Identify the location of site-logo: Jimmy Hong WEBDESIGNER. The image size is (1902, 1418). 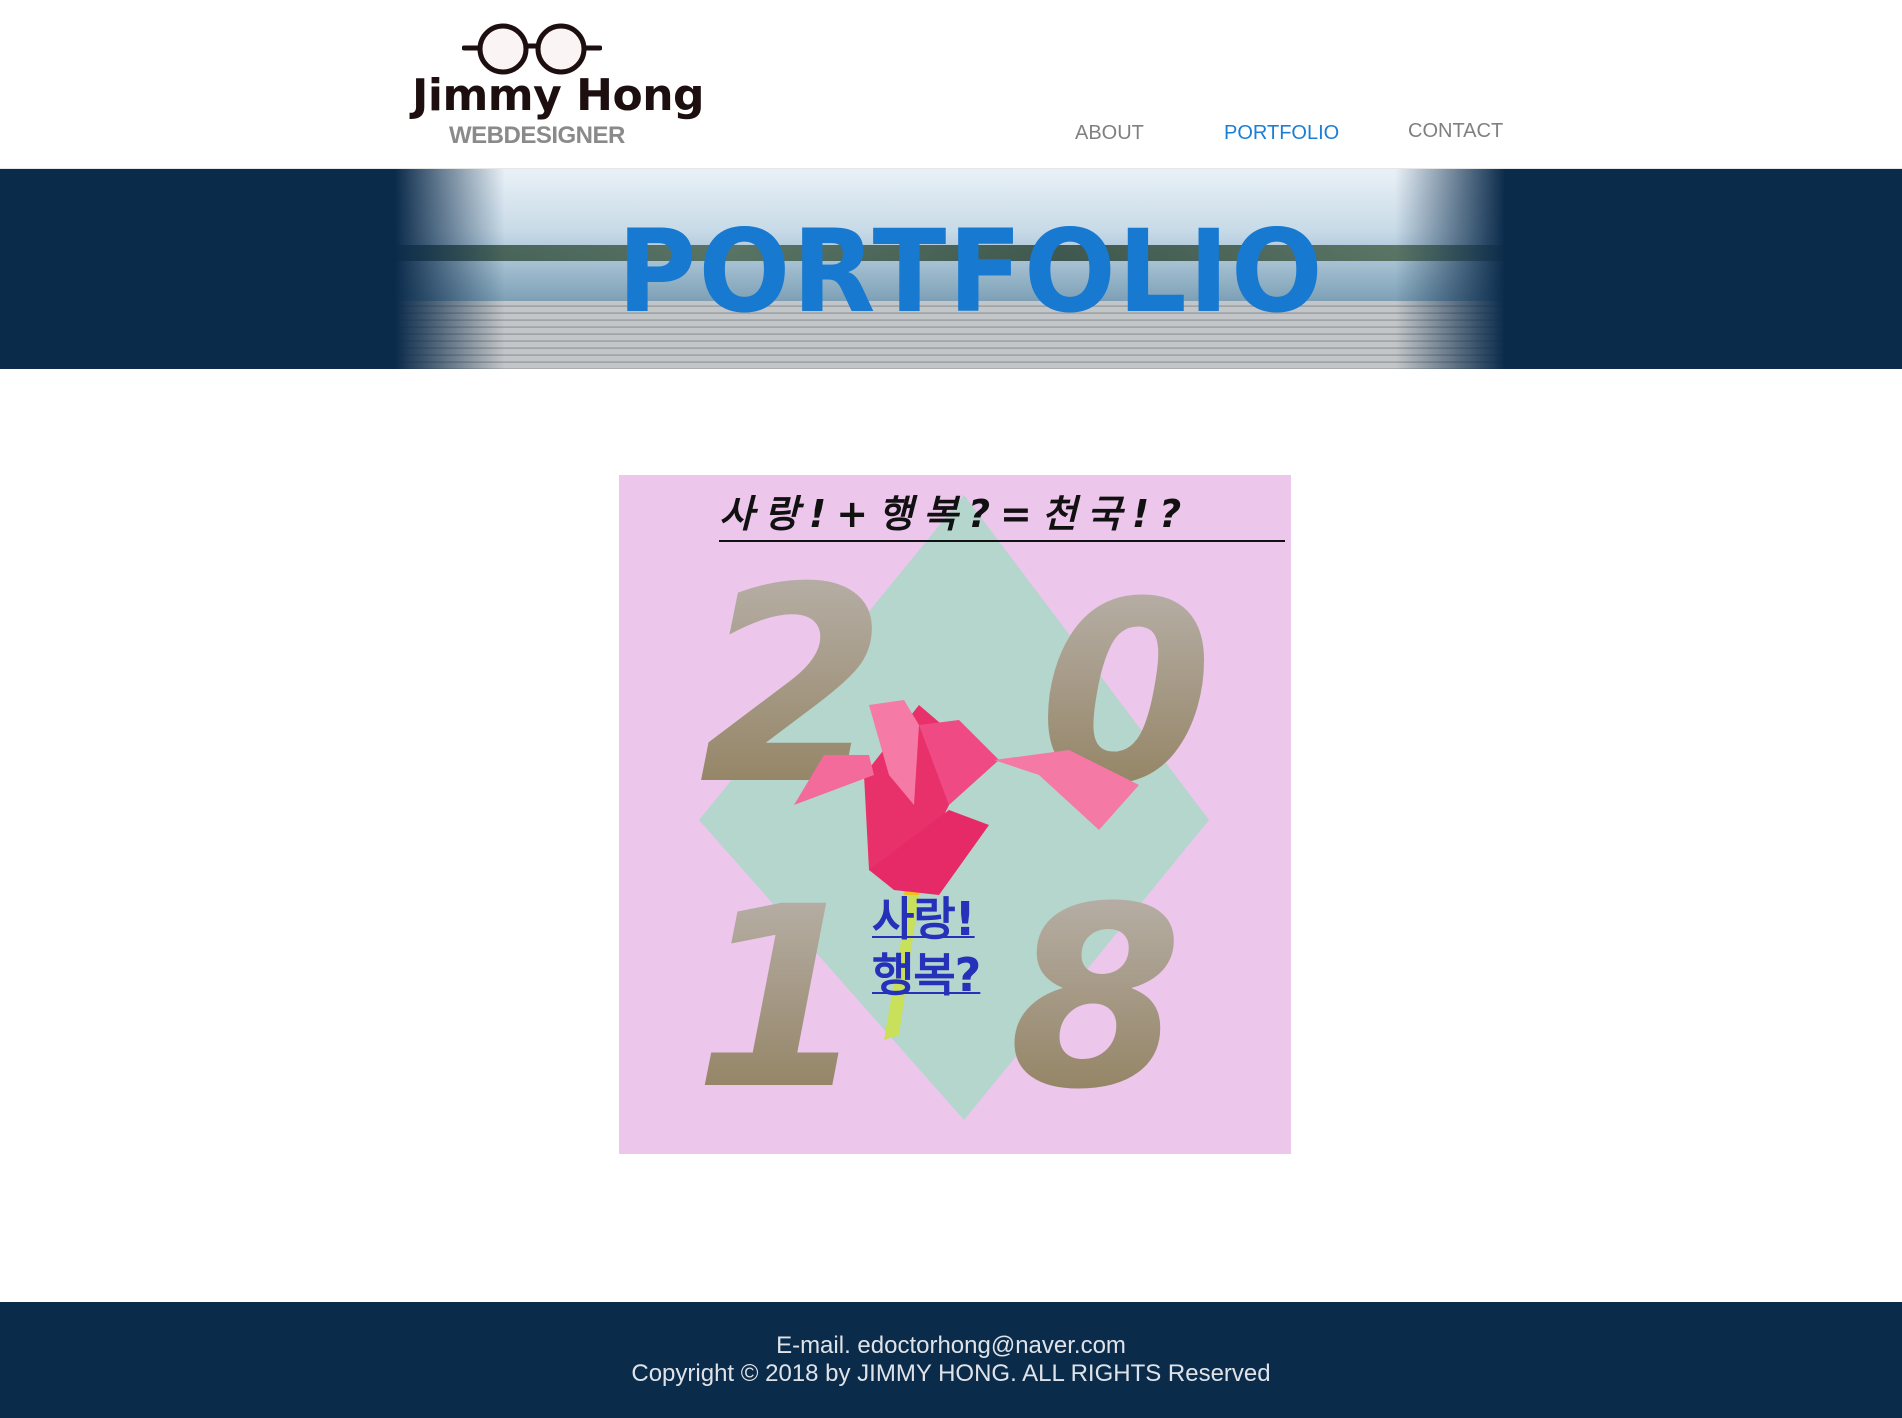
(562, 85).